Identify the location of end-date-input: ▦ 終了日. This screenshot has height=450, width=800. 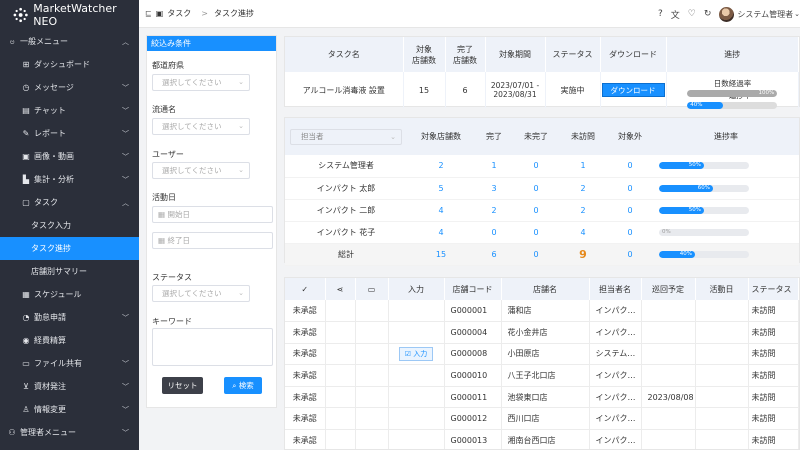
(212, 240).